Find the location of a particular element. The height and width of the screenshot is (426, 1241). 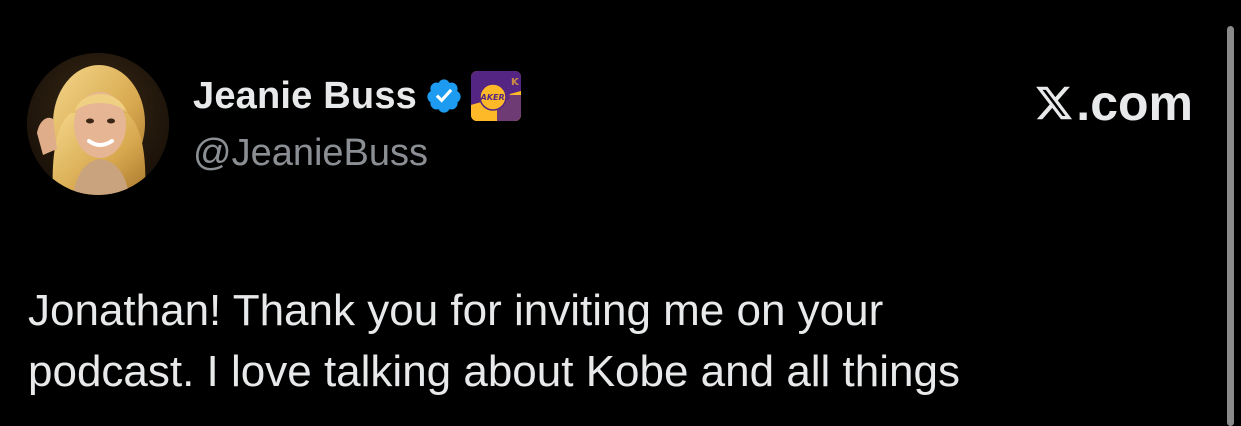

lakers-logo-icon: LAKERS K is located at coordinates (495, 96).